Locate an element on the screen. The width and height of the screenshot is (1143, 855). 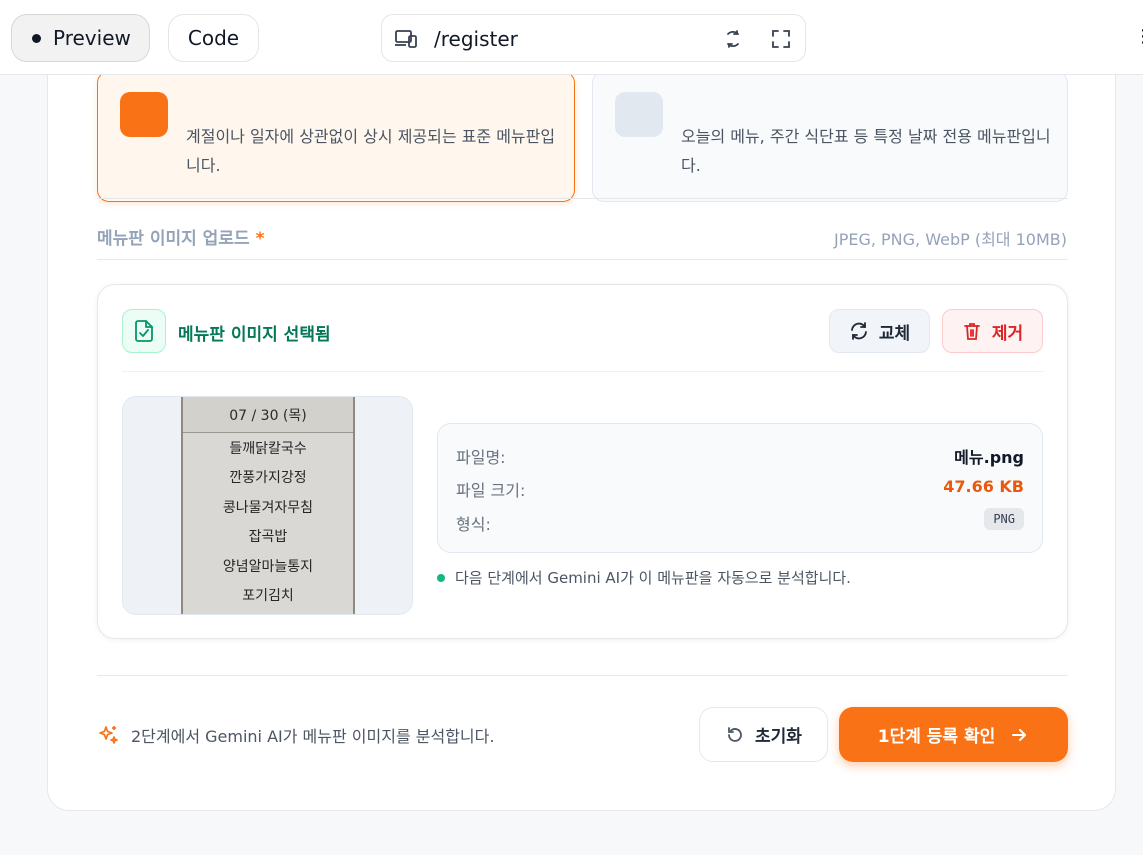
status-dot-icon is located at coordinates (441, 577).